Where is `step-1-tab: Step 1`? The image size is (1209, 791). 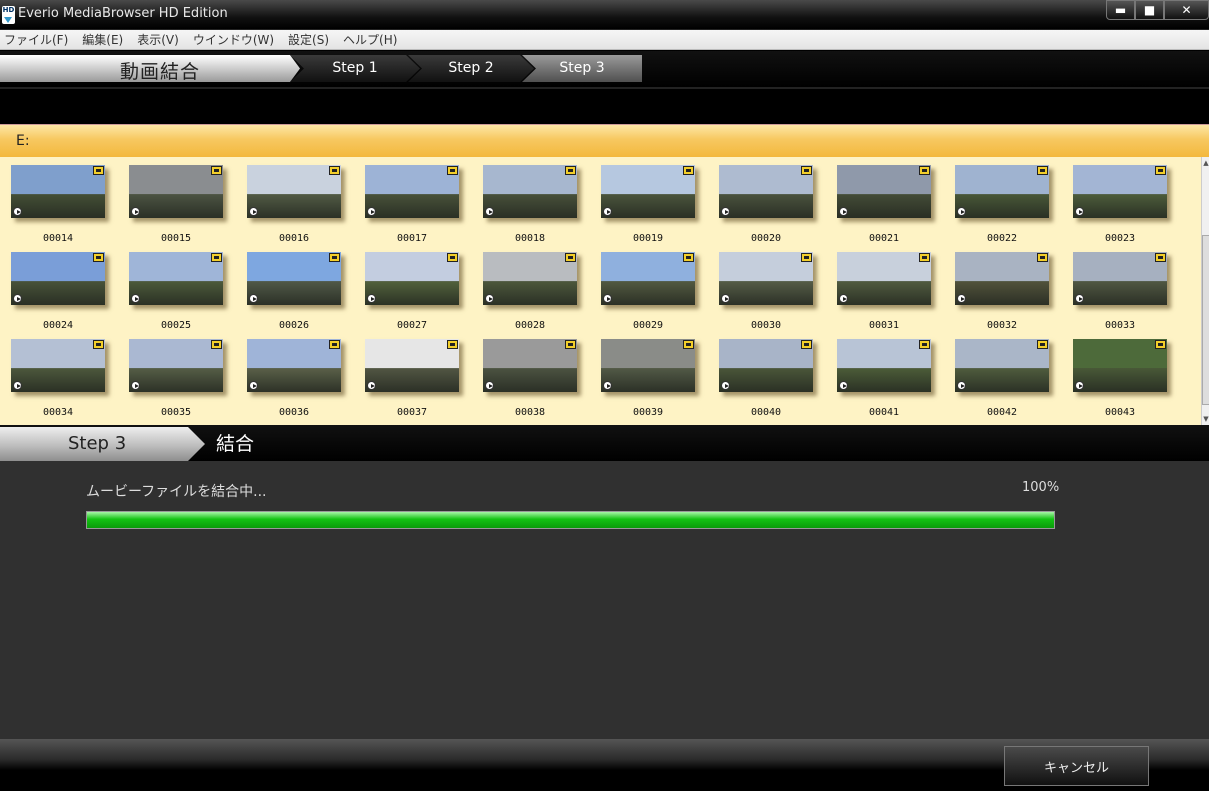
step-1-tab: Step 1 is located at coordinates (355, 68).